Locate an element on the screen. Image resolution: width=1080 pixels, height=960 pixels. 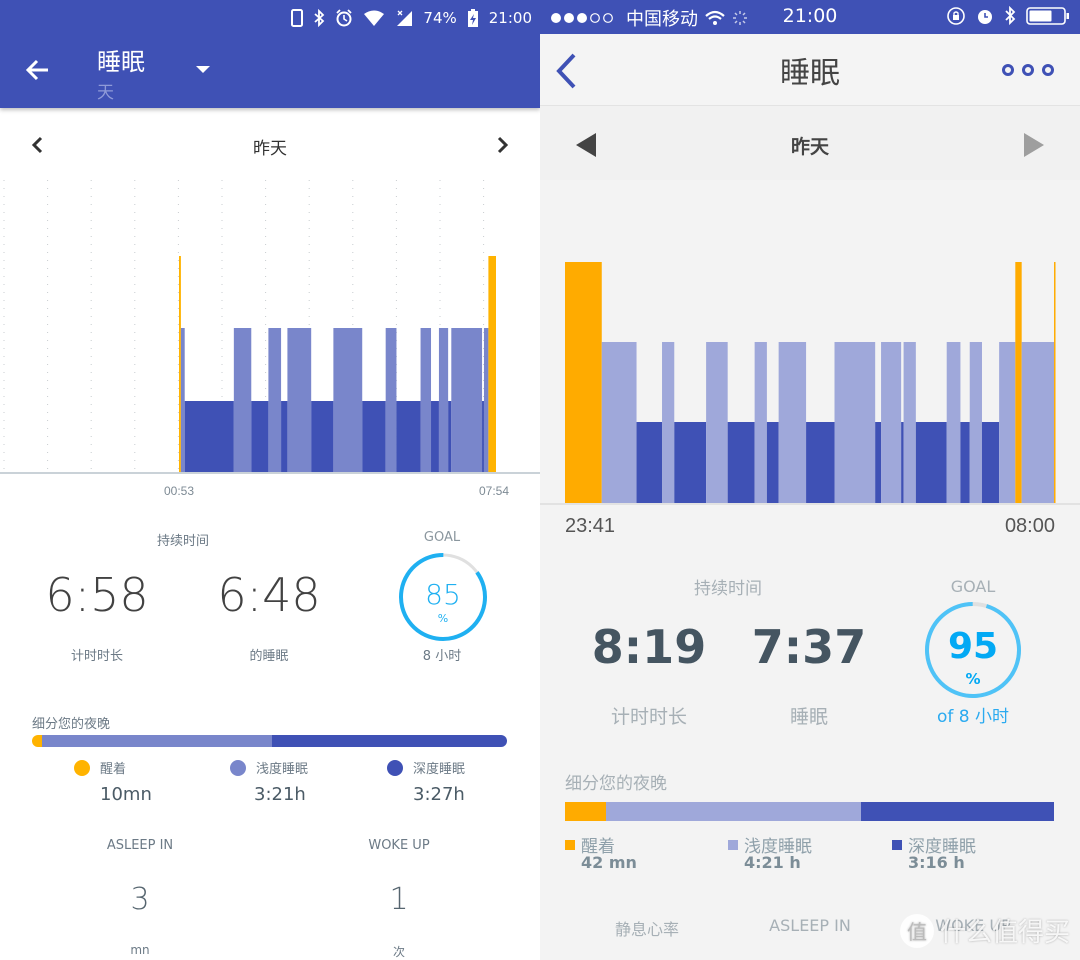
deep-sleep-value: 3:27h is located at coordinates (439, 794).